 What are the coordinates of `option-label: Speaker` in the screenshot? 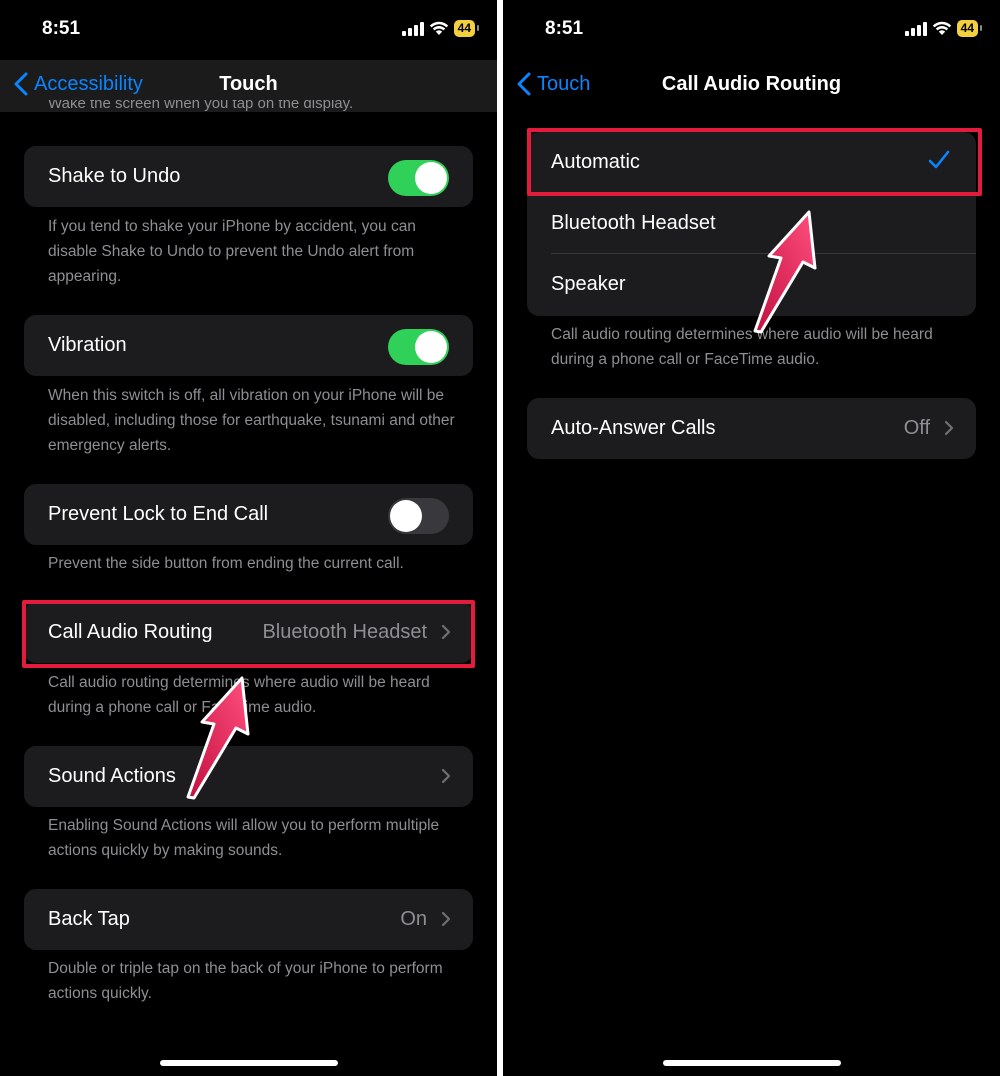 It's located at (588, 284).